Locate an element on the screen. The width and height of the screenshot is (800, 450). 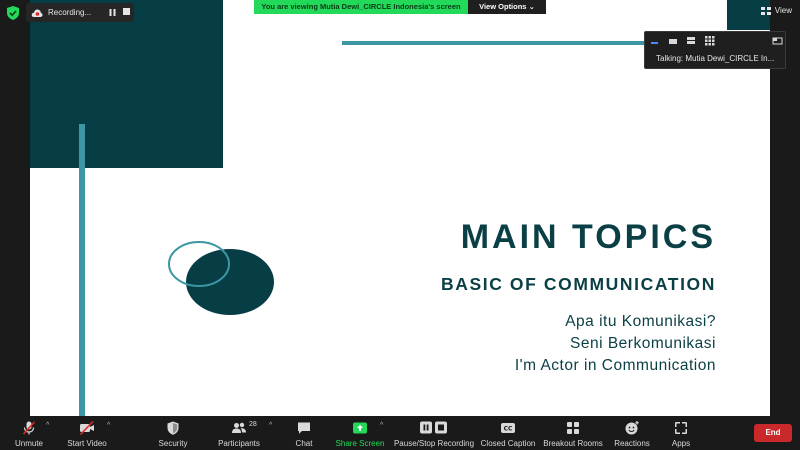
reactions-button: Reactions is located at coordinates (632, 433).